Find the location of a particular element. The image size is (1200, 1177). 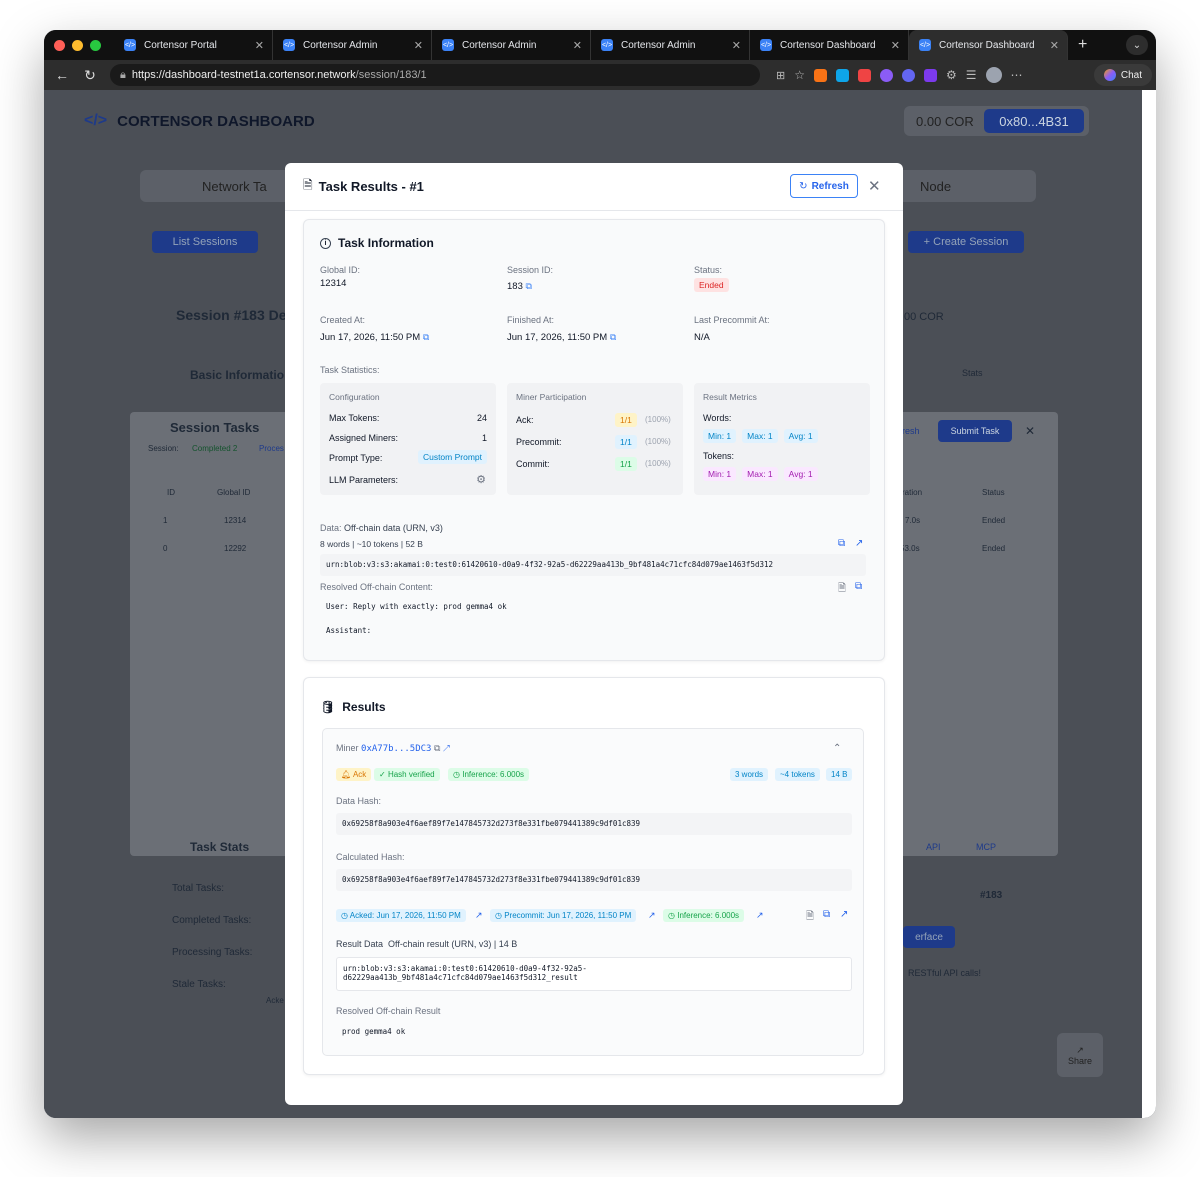

row-global: 12292 is located at coordinates (235, 548).